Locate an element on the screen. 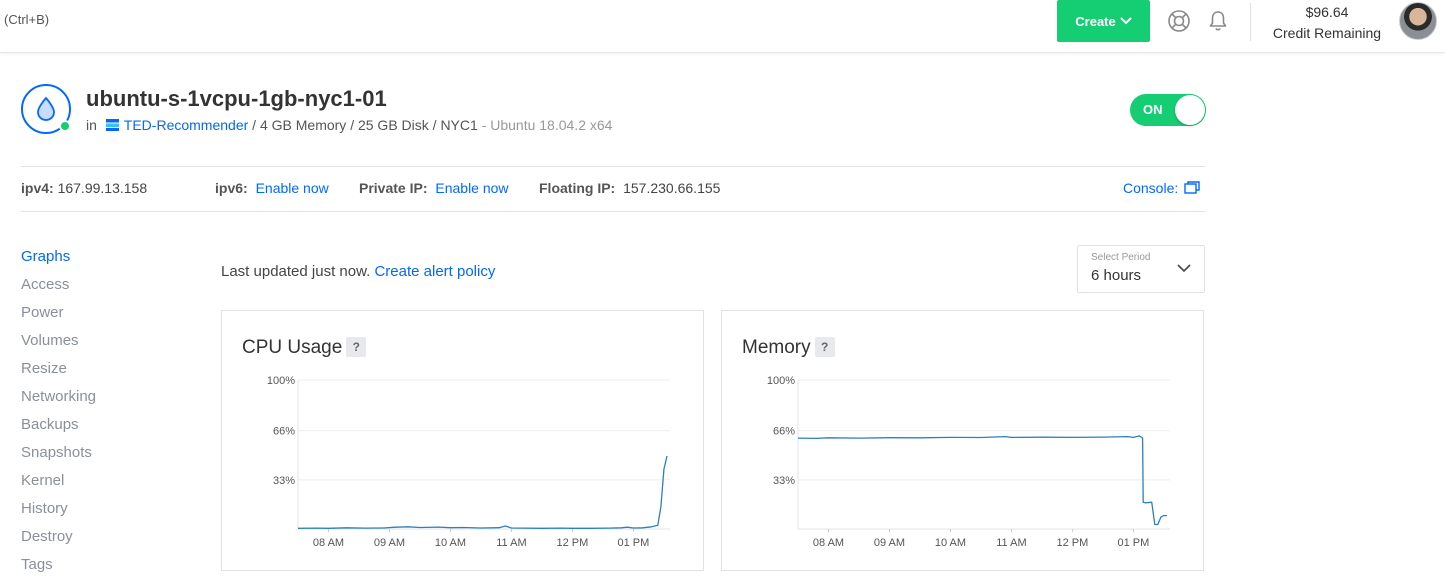 The height and width of the screenshot is (583, 1445). period-select-label: Select Period is located at coordinates (1121, 257).